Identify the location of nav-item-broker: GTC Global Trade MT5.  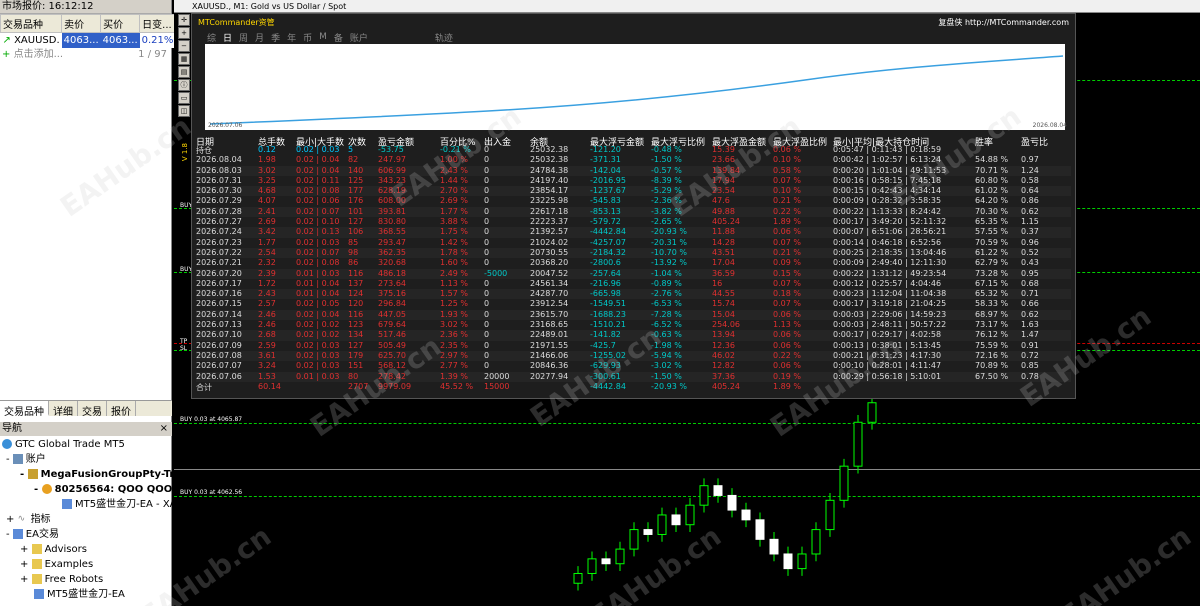
(86, 444).